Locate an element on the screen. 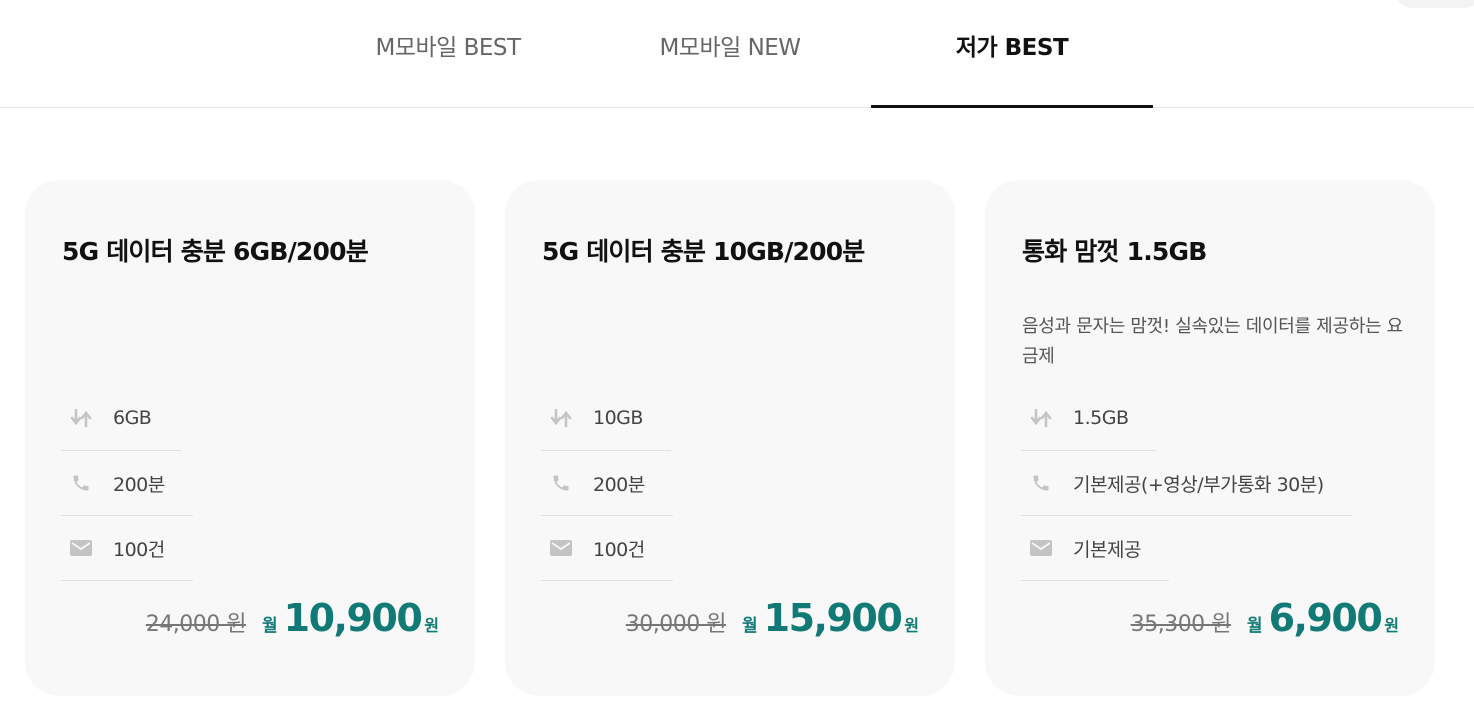 This screenshot has width=1474, height=712. discount-price: 10,900 is located at coordinates (353, 618).